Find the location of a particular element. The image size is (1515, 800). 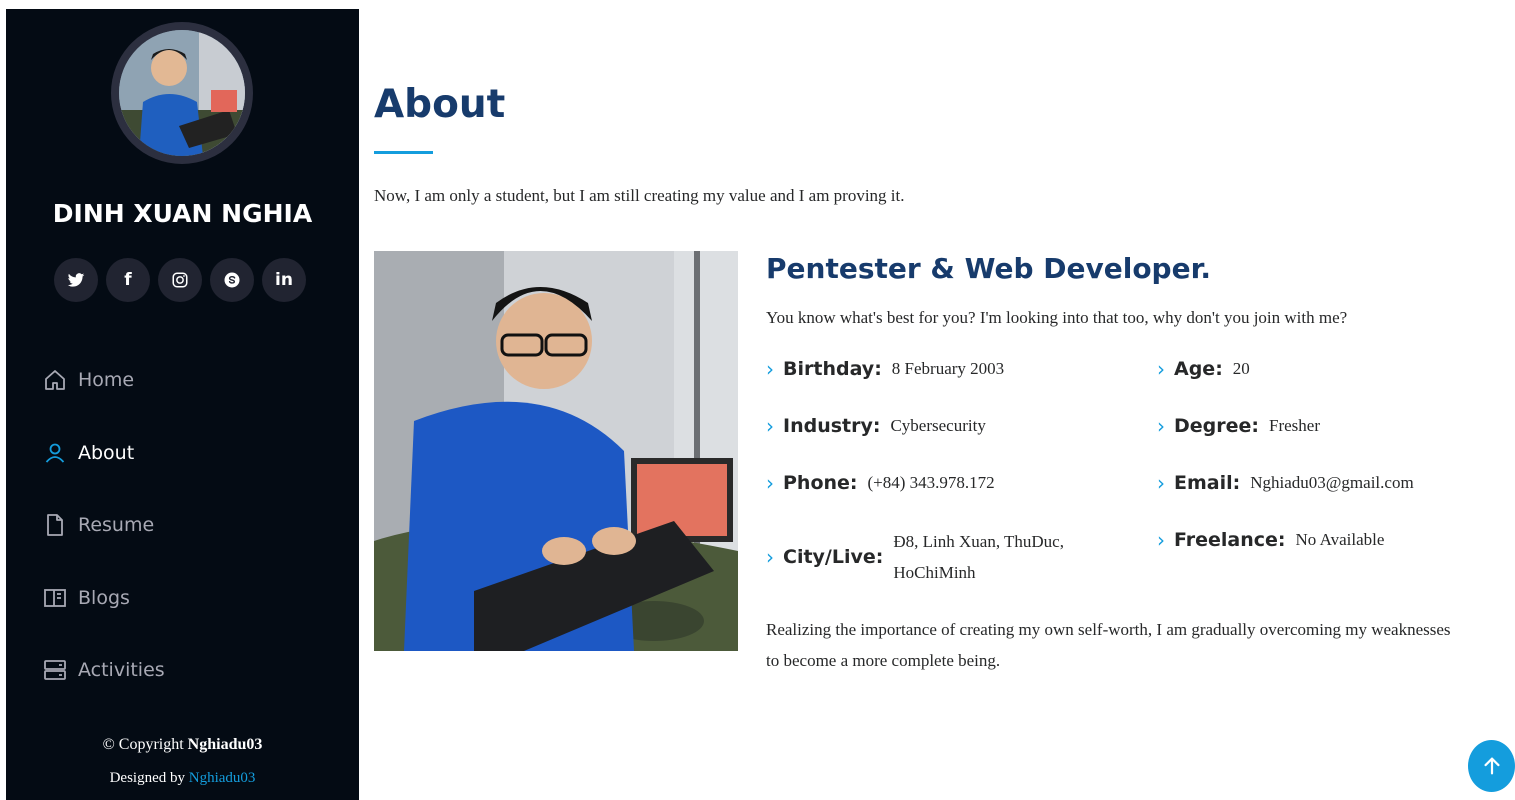

avatar is located at coordinates (182, 93).